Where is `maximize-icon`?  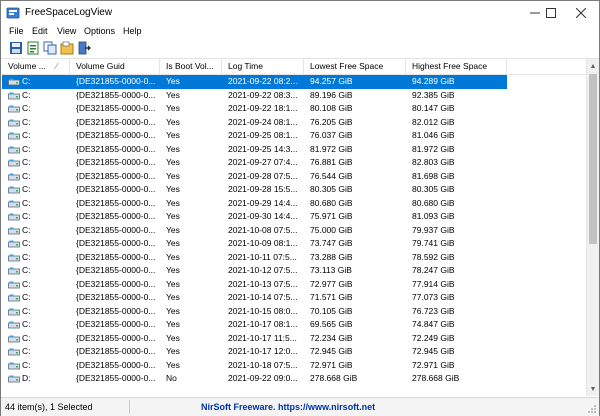 maximize-icon is located at coordinates (551, 13).